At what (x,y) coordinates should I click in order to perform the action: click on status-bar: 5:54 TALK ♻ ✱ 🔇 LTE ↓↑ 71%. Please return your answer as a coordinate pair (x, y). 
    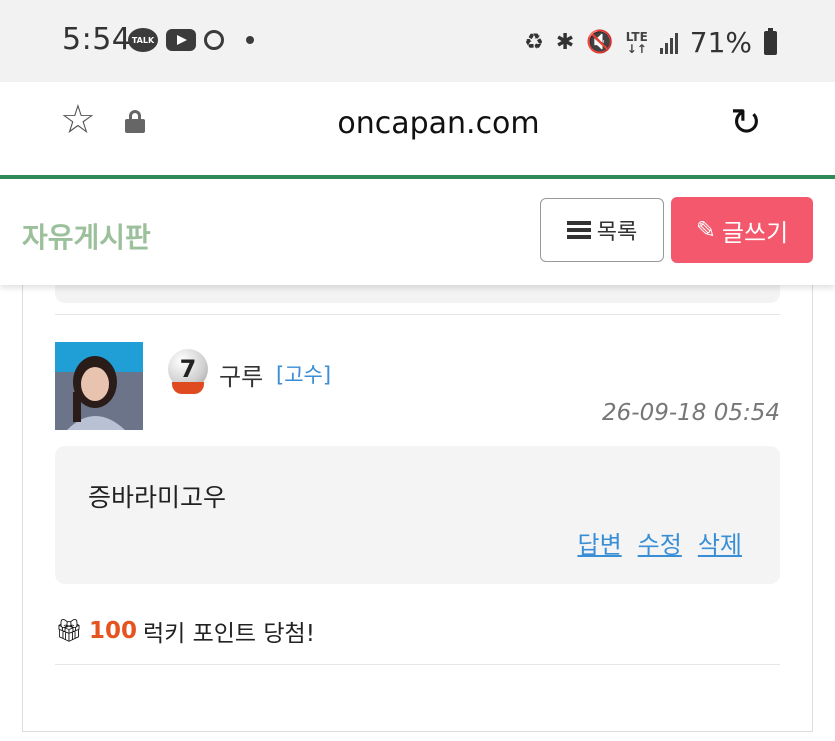
    Looking at the image, I should click on (417, 41).